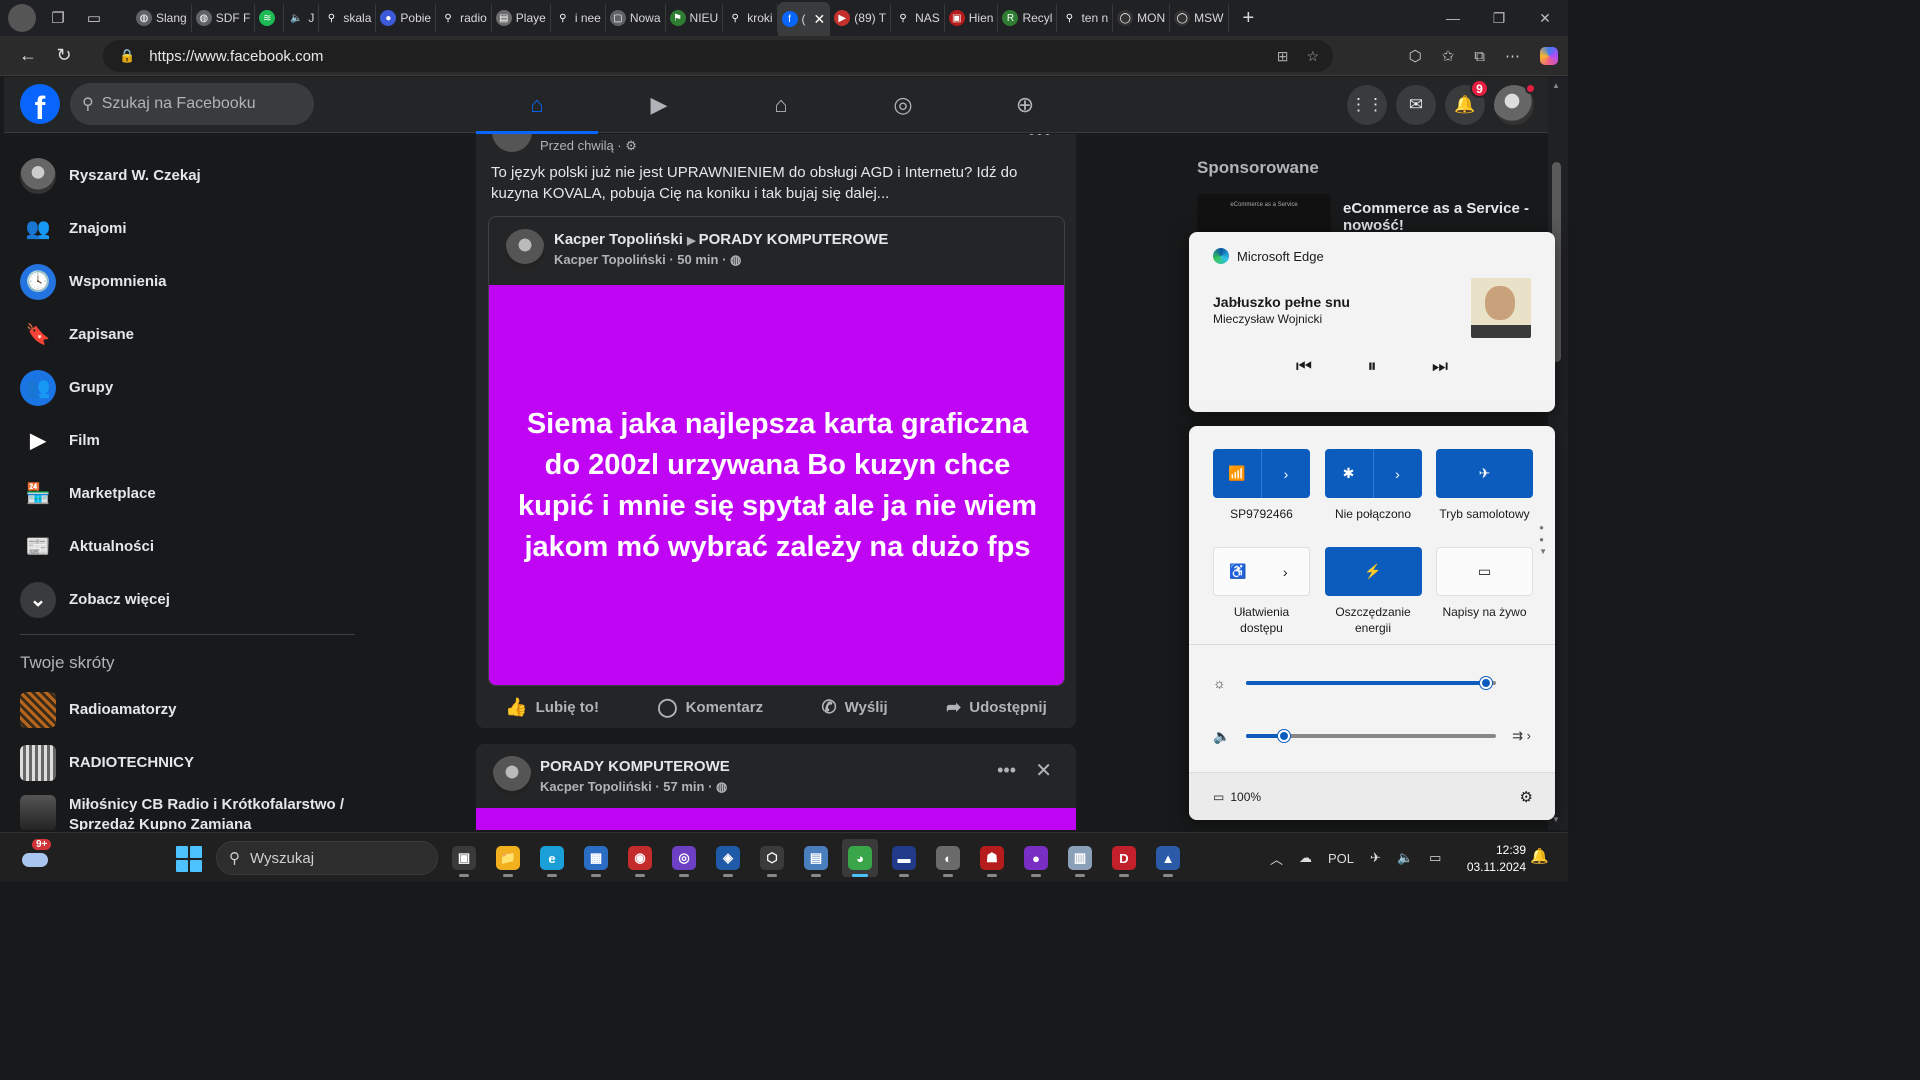  Describe the element at coordinates (464, 858) in the screenshot. I see `taskbar-app-task-view: ▣` at that location.